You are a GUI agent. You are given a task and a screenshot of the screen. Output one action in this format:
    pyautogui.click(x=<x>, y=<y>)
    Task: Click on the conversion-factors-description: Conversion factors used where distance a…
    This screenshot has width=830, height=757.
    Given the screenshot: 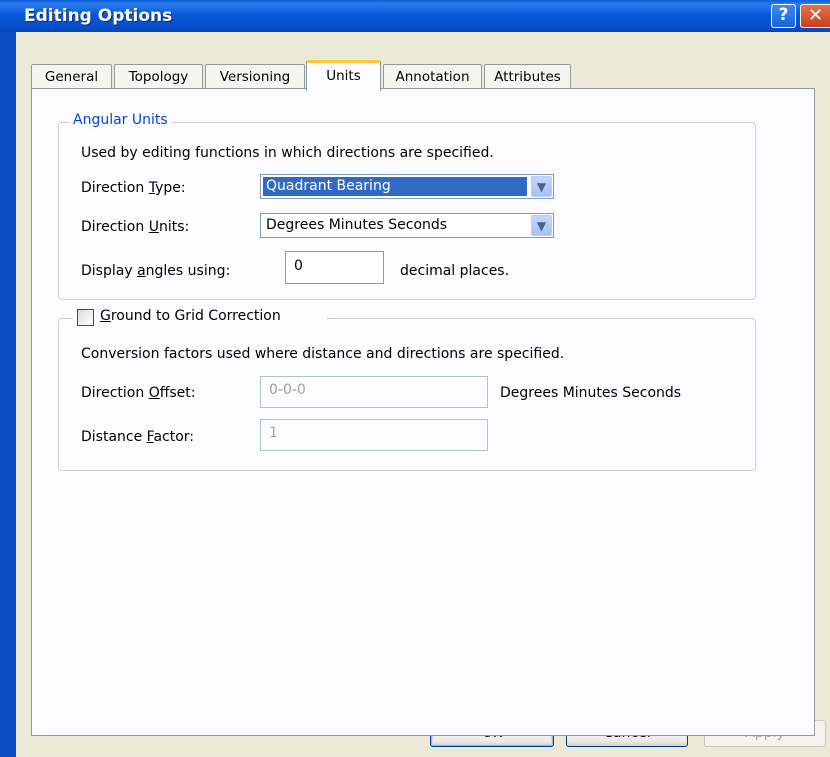 What is the action you would take?
    pyautogui.click(x=323, y=354)
    